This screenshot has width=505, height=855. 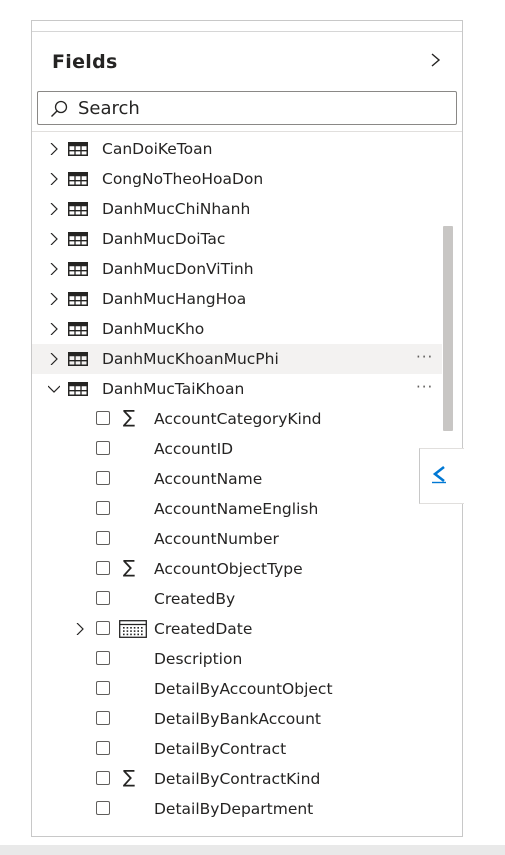 What do you see at coordinates (190, 359) in the screenshot?
I see `table-name: DanhMucKhoanMucPhi` at bounding box center [190, 359].